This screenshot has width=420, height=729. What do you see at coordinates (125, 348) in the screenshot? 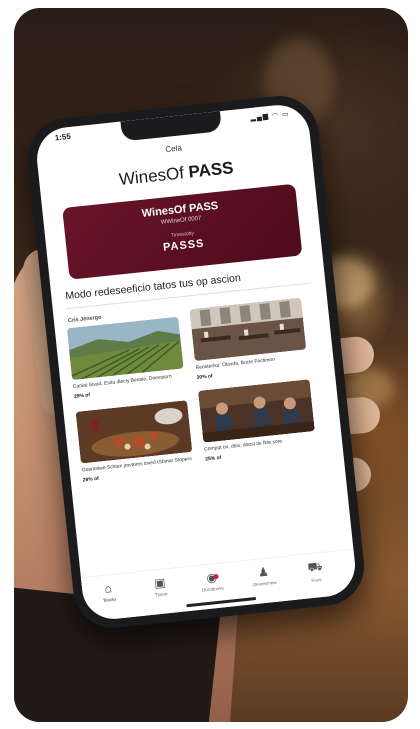
I see `vineyard-image` at bounding box center [125, 348].